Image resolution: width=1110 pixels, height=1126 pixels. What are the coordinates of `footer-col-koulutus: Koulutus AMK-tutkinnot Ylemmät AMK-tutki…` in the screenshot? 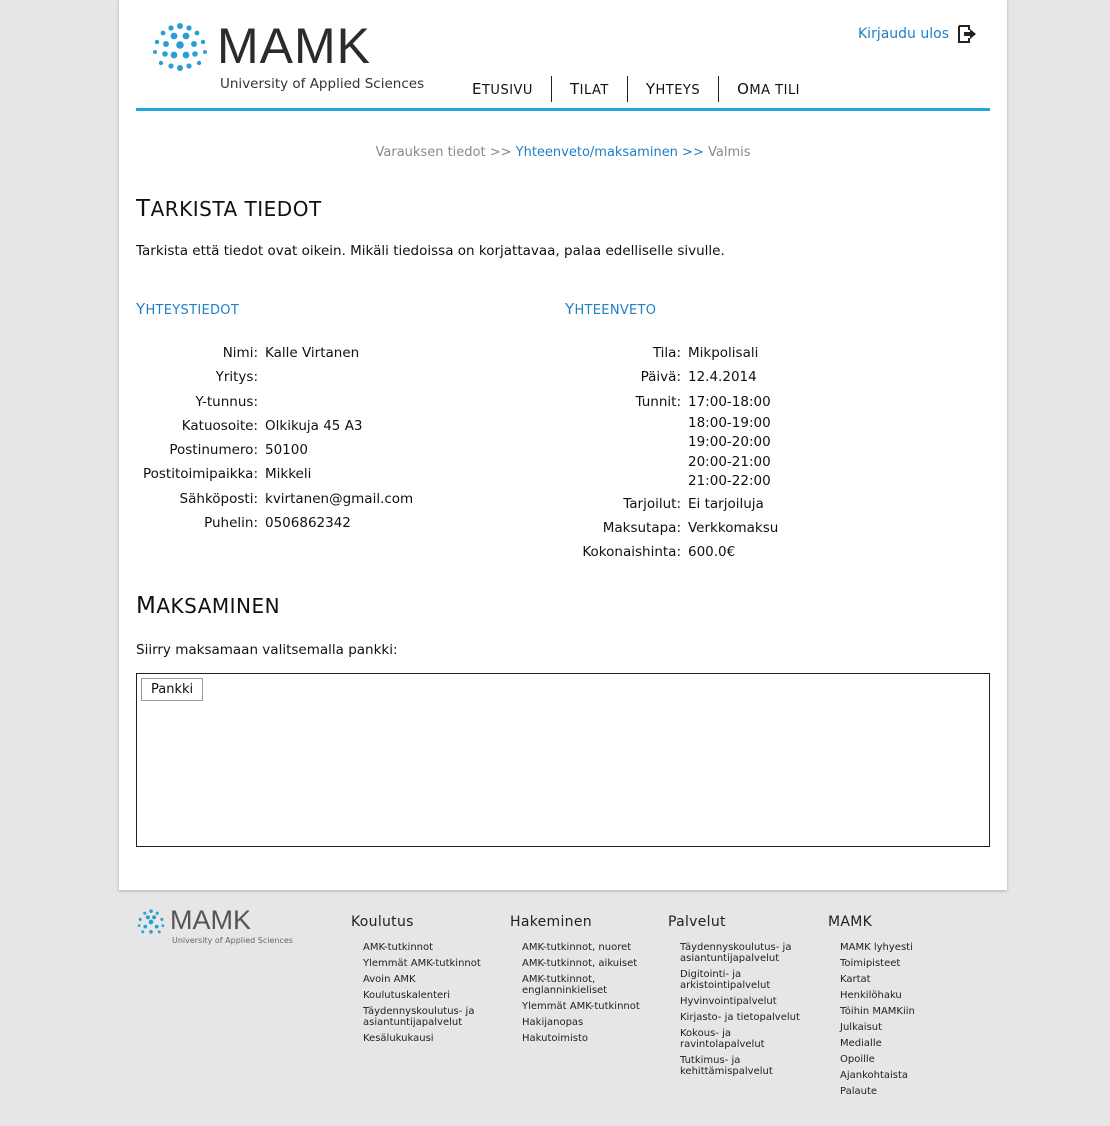 It's located at (423, 981).